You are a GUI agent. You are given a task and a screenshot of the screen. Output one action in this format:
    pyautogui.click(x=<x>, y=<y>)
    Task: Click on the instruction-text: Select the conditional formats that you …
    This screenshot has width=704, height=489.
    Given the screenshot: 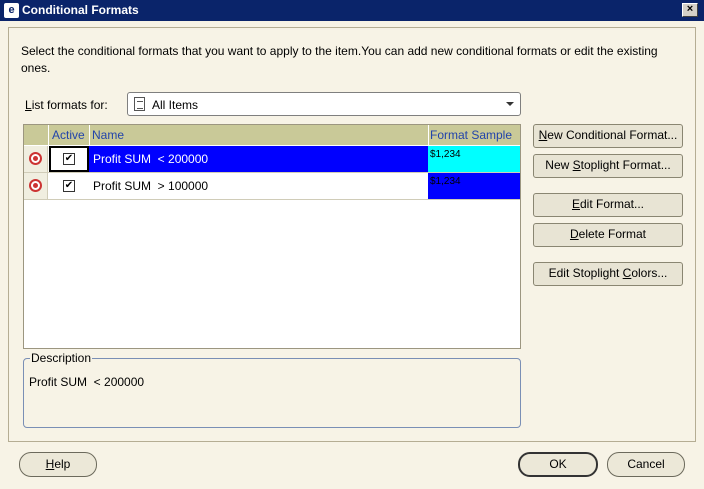 What is the action you would take?
    pyautogui.click(x=339, y=59)
    